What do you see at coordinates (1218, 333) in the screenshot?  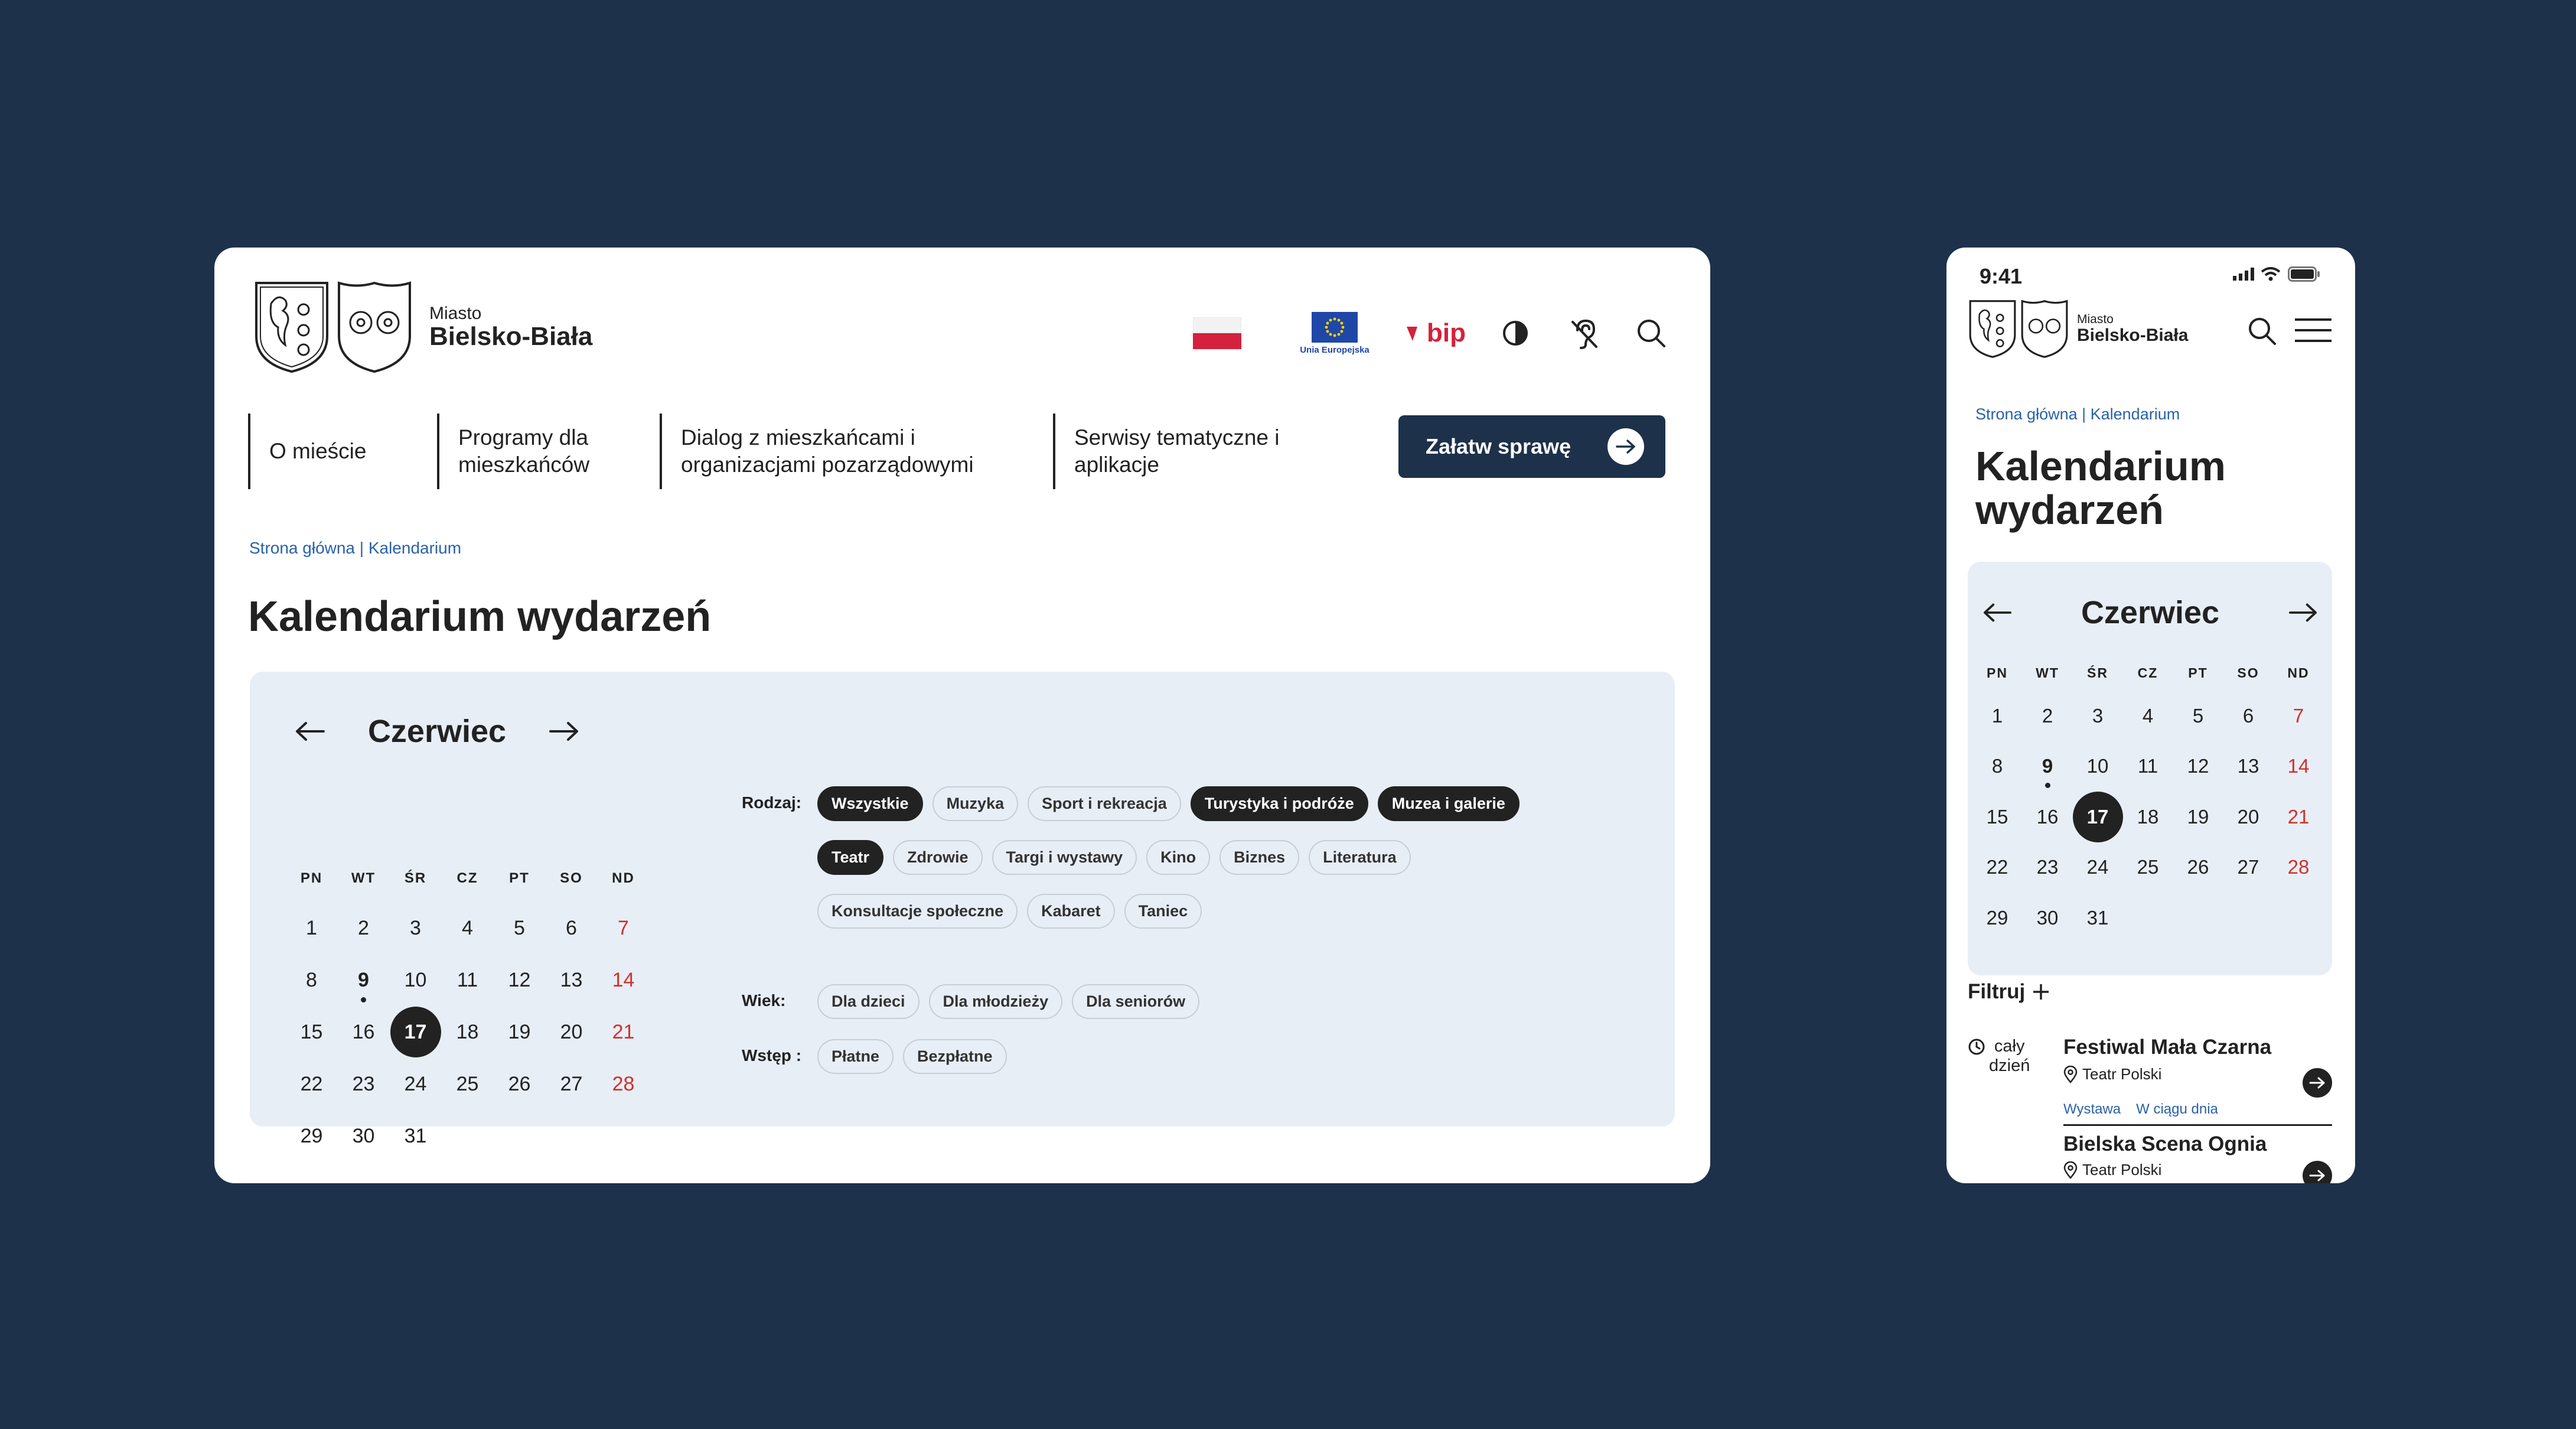 I see `polish-flag-icon` at bounding box center [1218, 333].